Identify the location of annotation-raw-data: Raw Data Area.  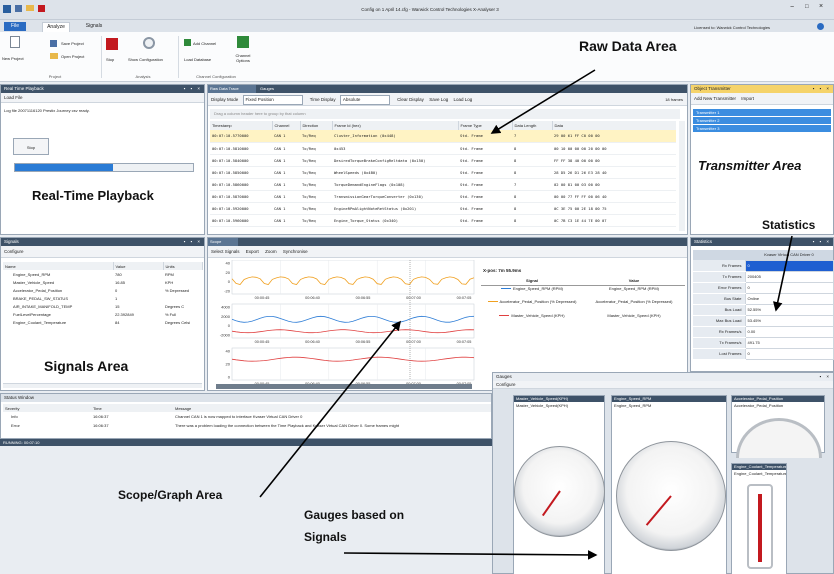
(628, 46).